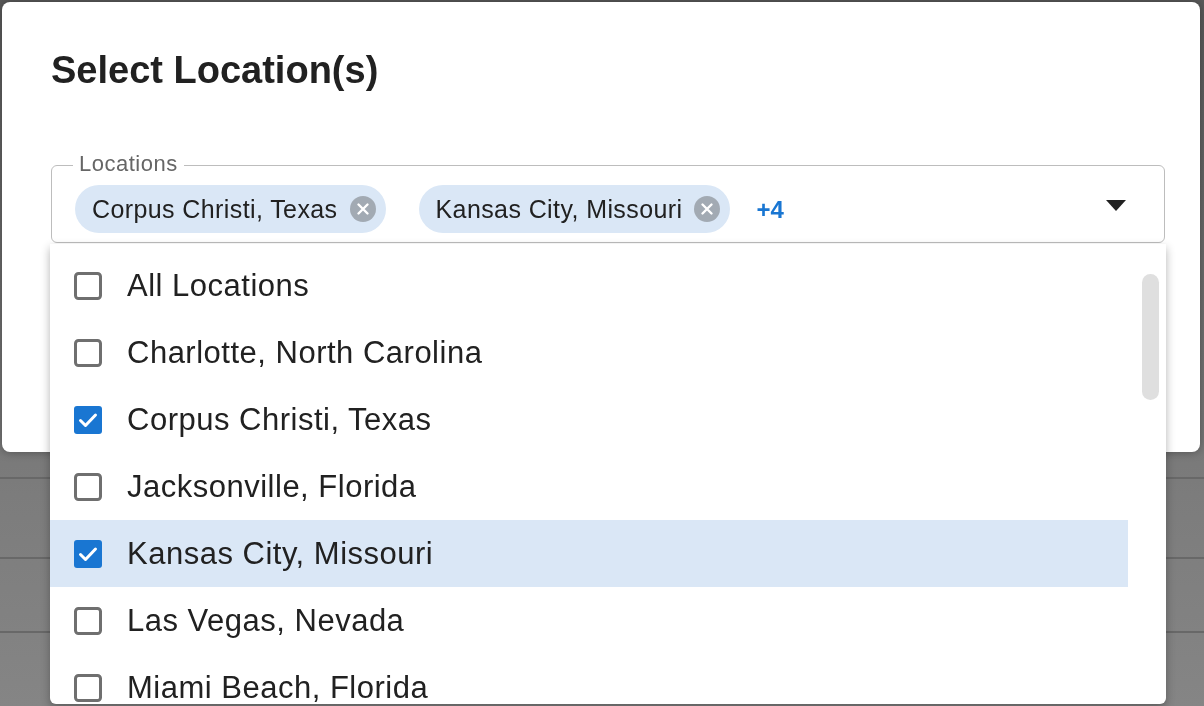 The image size is (1204, 706). I want to click on option-item: Kansas City, Missouri, so click(589, 553).